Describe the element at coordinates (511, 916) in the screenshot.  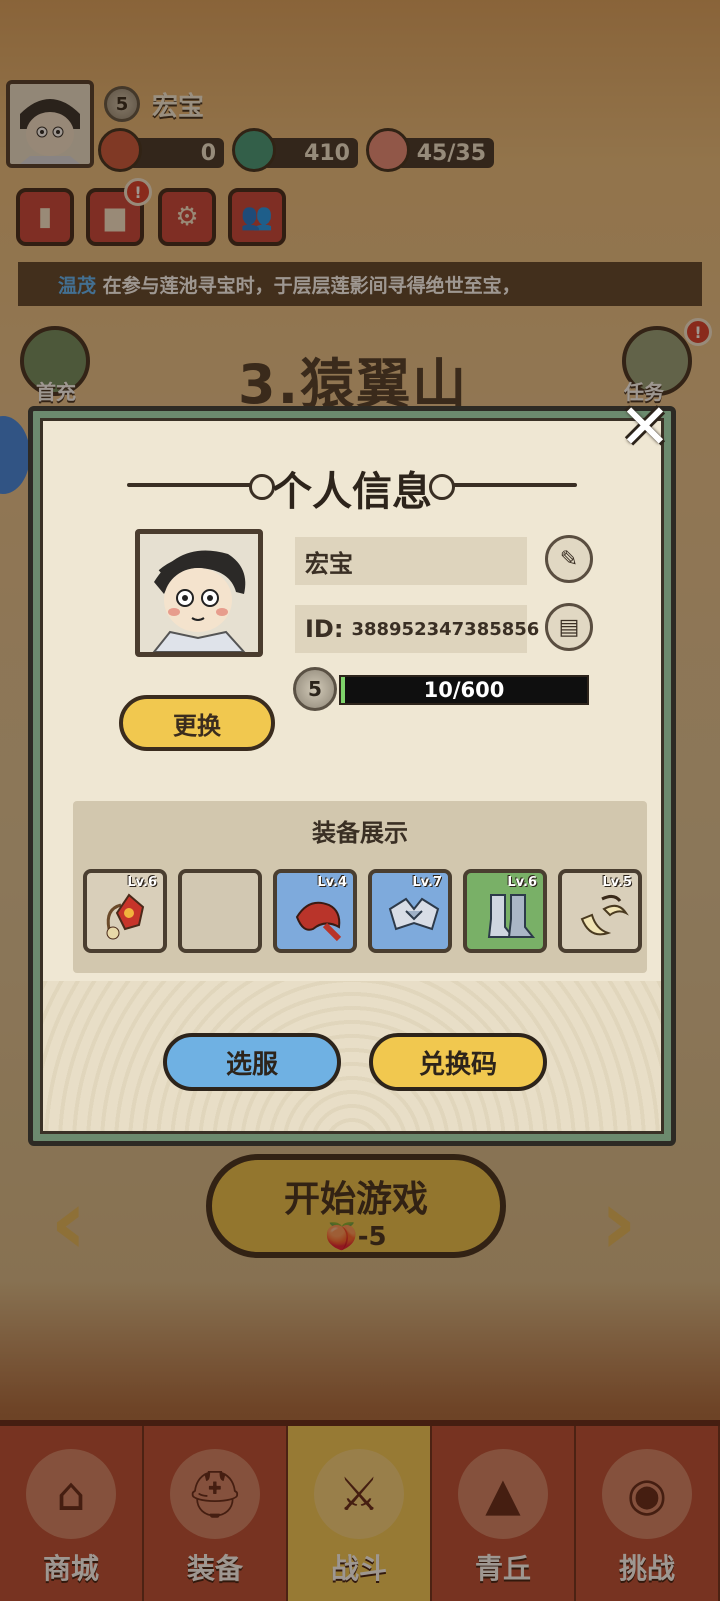
I see `armor-boots-icon` at that location.